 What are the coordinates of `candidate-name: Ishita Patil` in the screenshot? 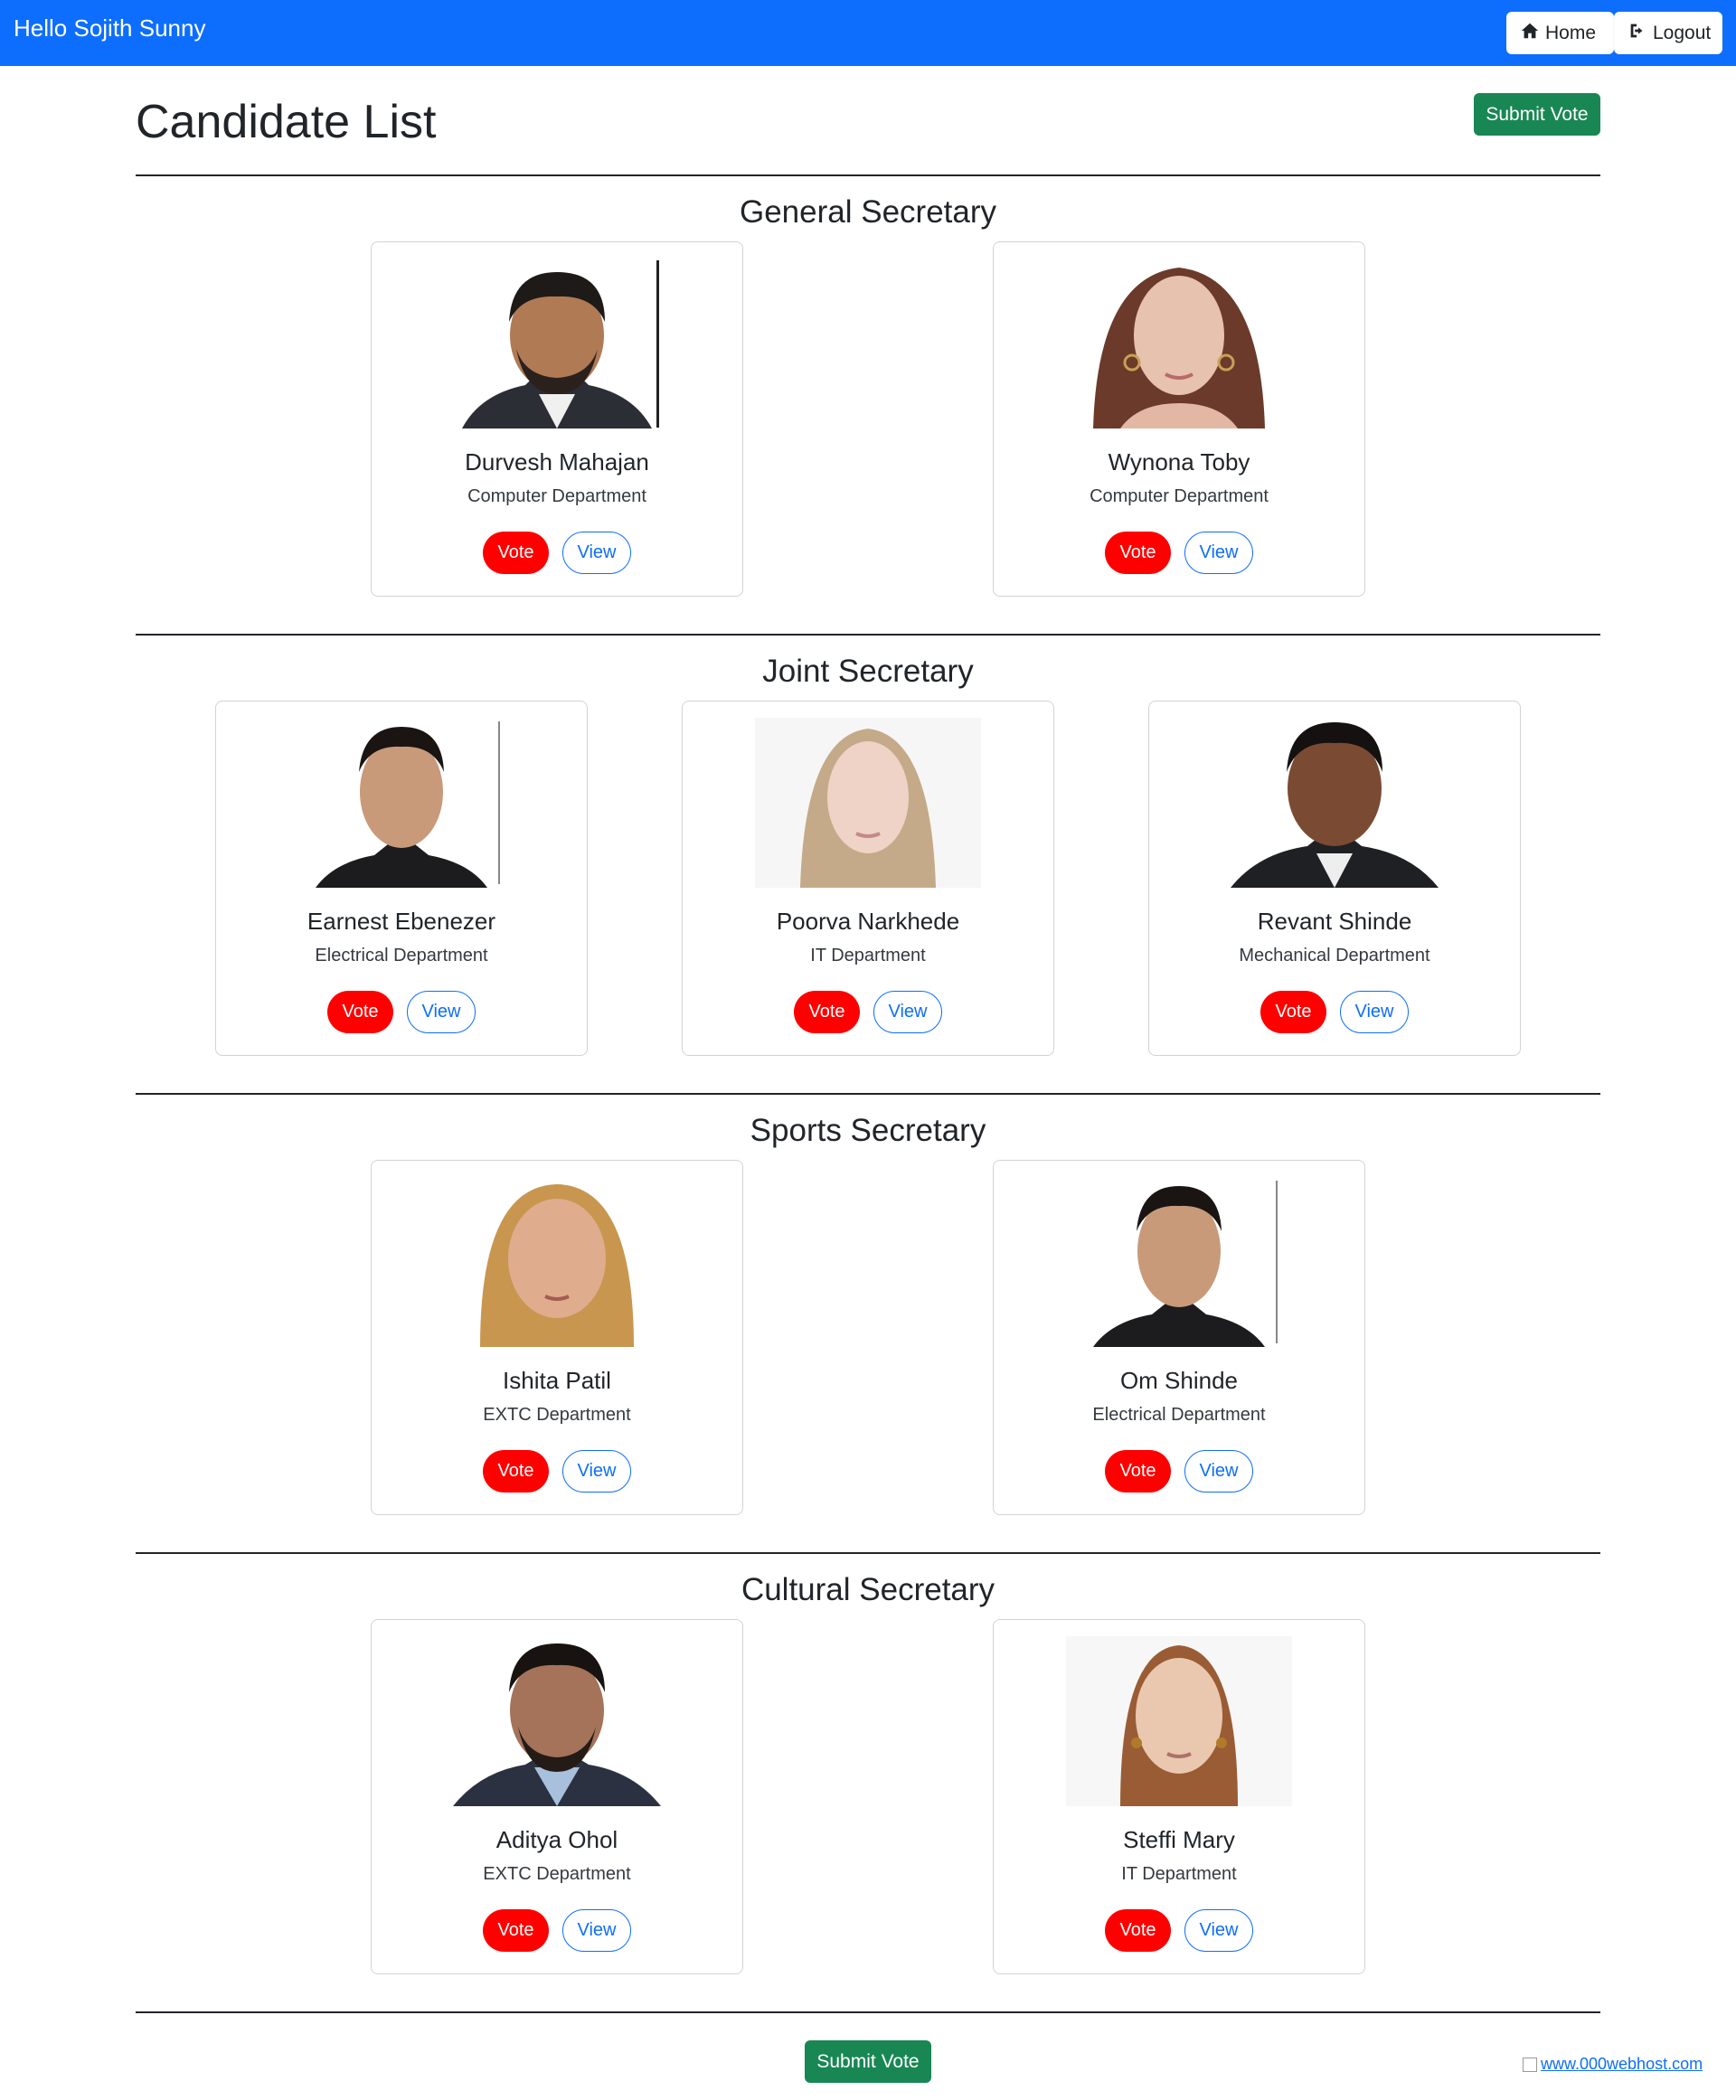 It's located at (557, 1380).